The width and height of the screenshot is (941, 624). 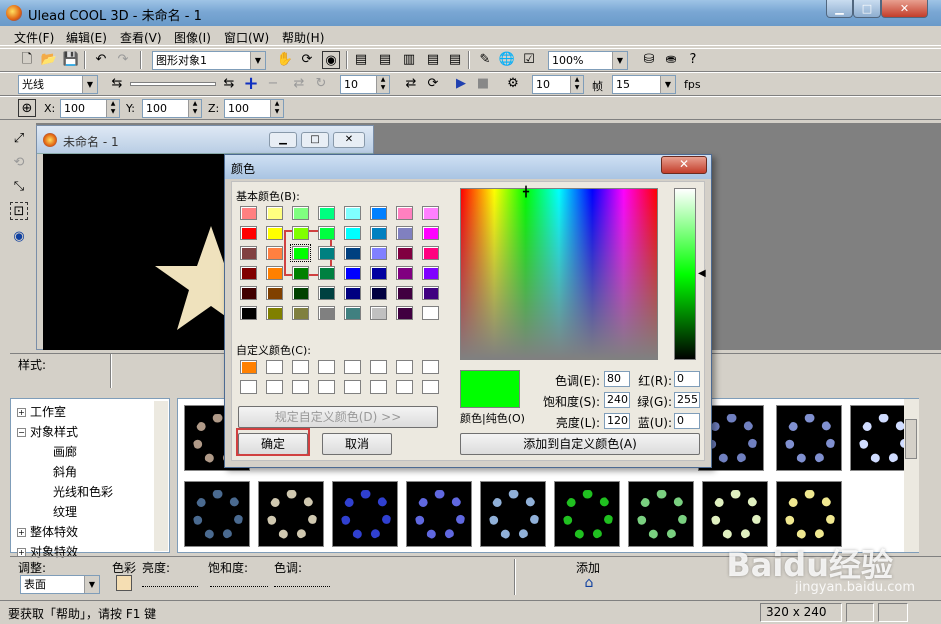 I want to click on undo-icon: ↶, so click(x=101, y=60).